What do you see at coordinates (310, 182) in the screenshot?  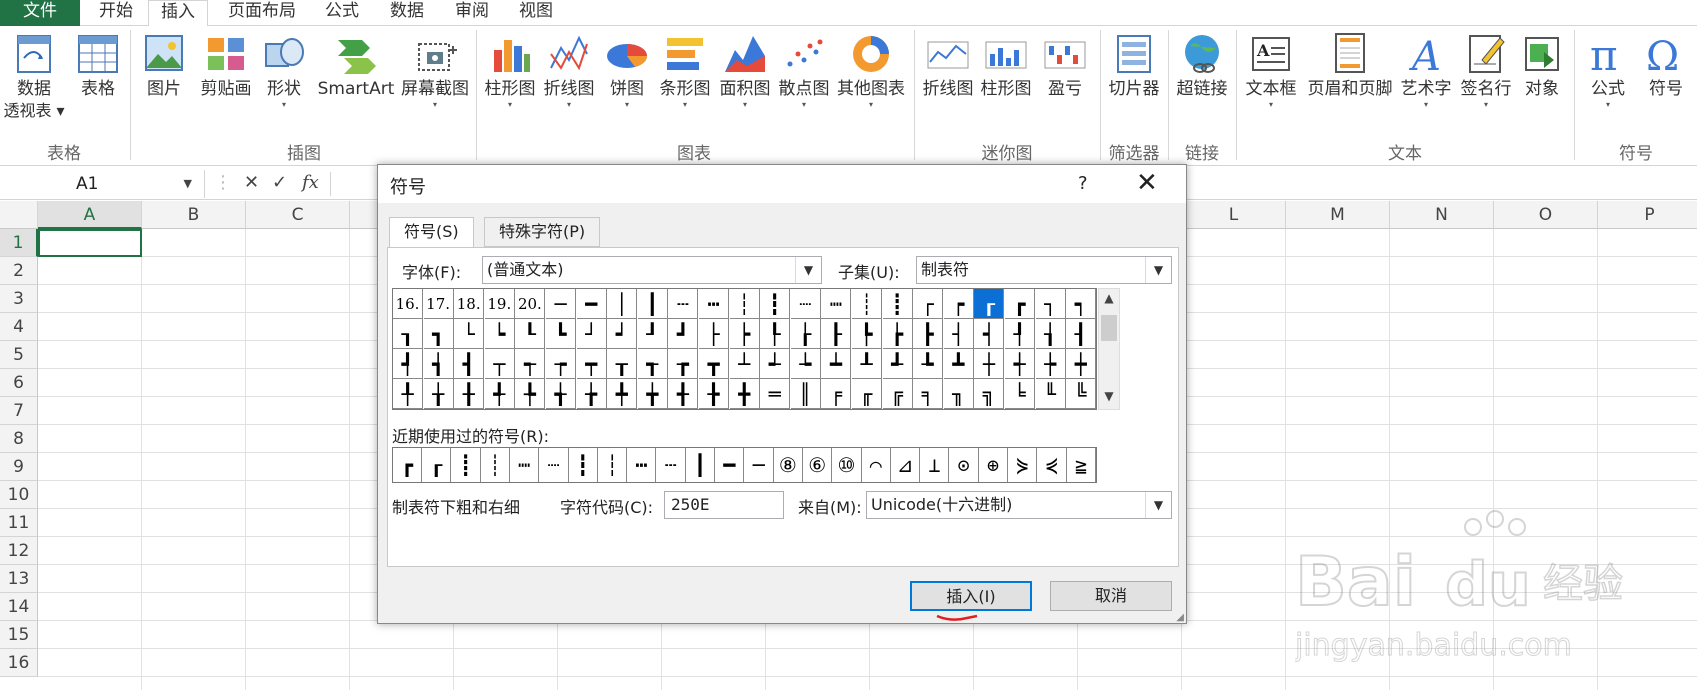 I see `function-icon: fx` at bounding box center [310, 182].